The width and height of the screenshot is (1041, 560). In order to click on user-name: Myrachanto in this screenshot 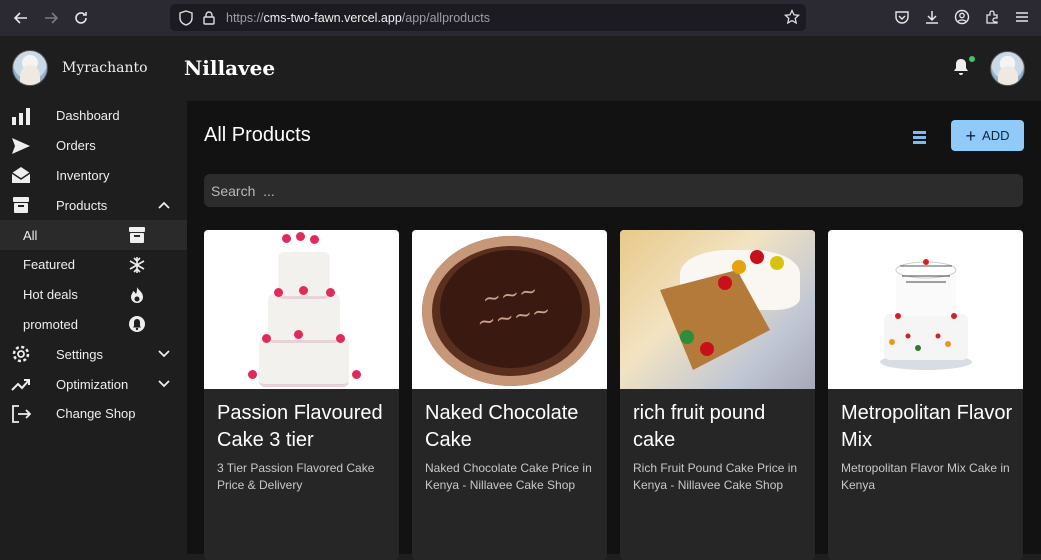, I will do `click(105, 68)`.